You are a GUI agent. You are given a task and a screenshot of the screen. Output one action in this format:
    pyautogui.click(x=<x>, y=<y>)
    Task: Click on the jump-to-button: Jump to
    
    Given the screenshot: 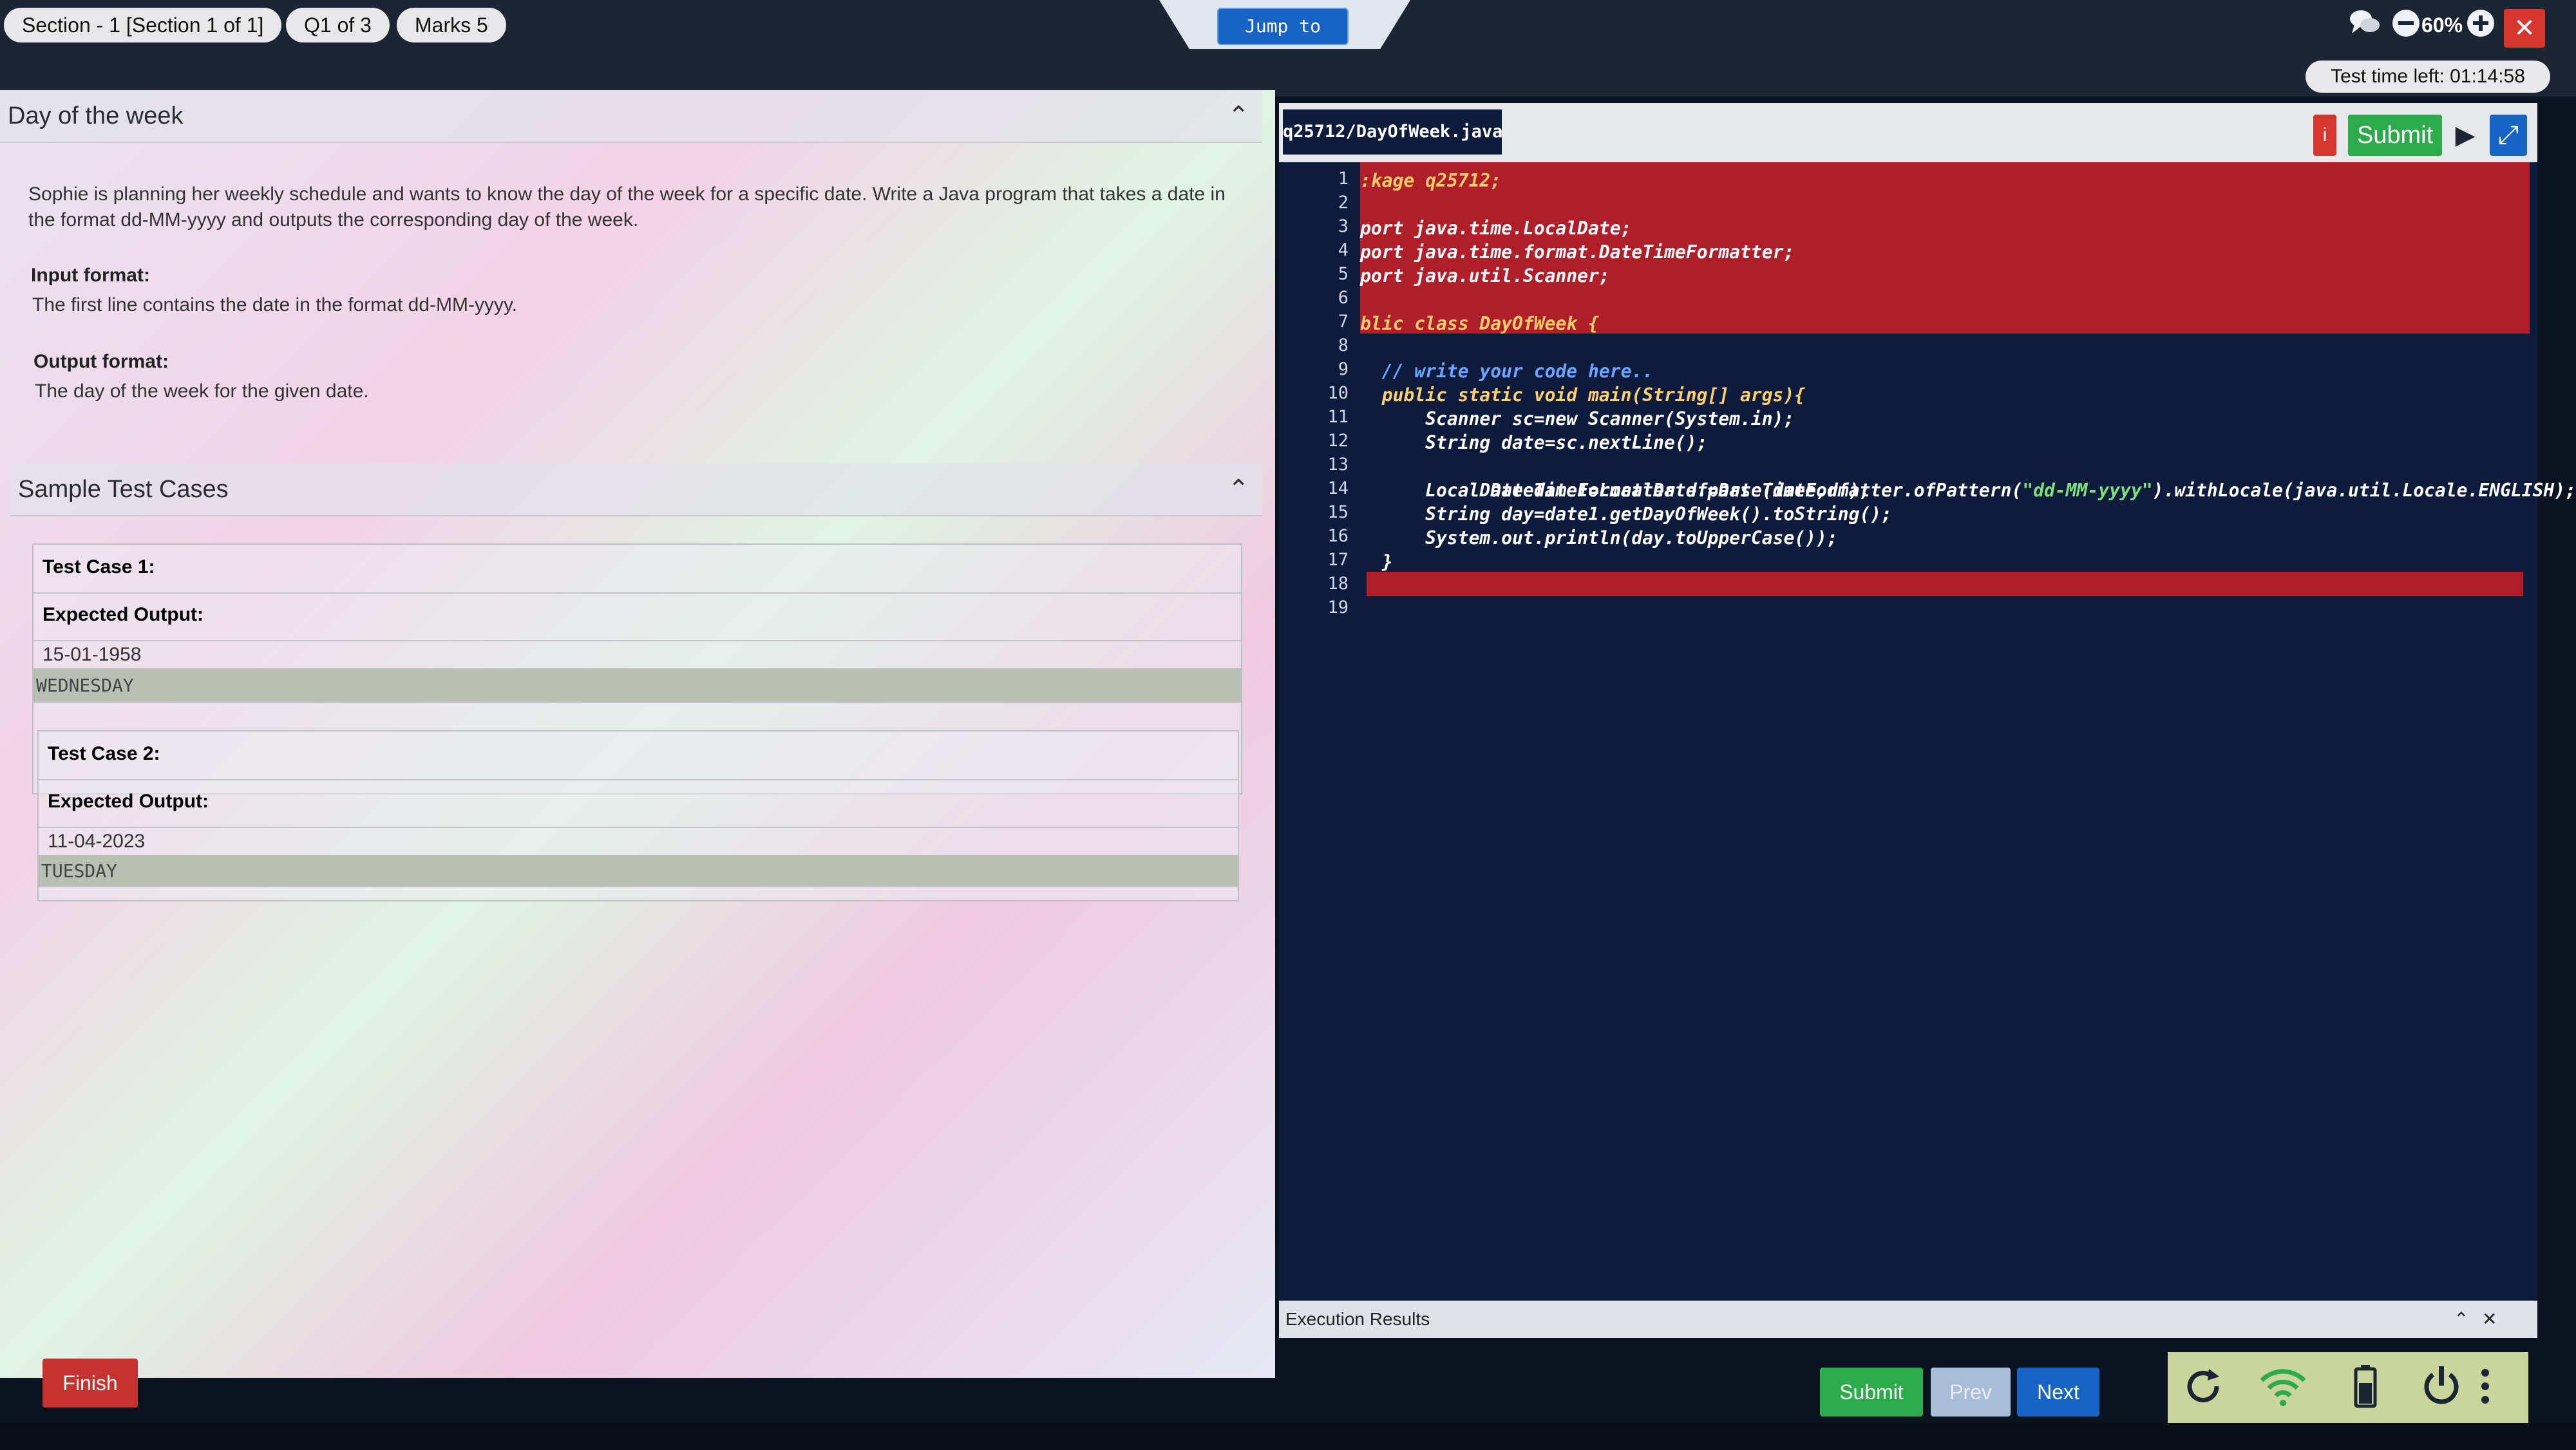 What is the action you would take?
    pyautogui.click(x=1283, y=27)
    